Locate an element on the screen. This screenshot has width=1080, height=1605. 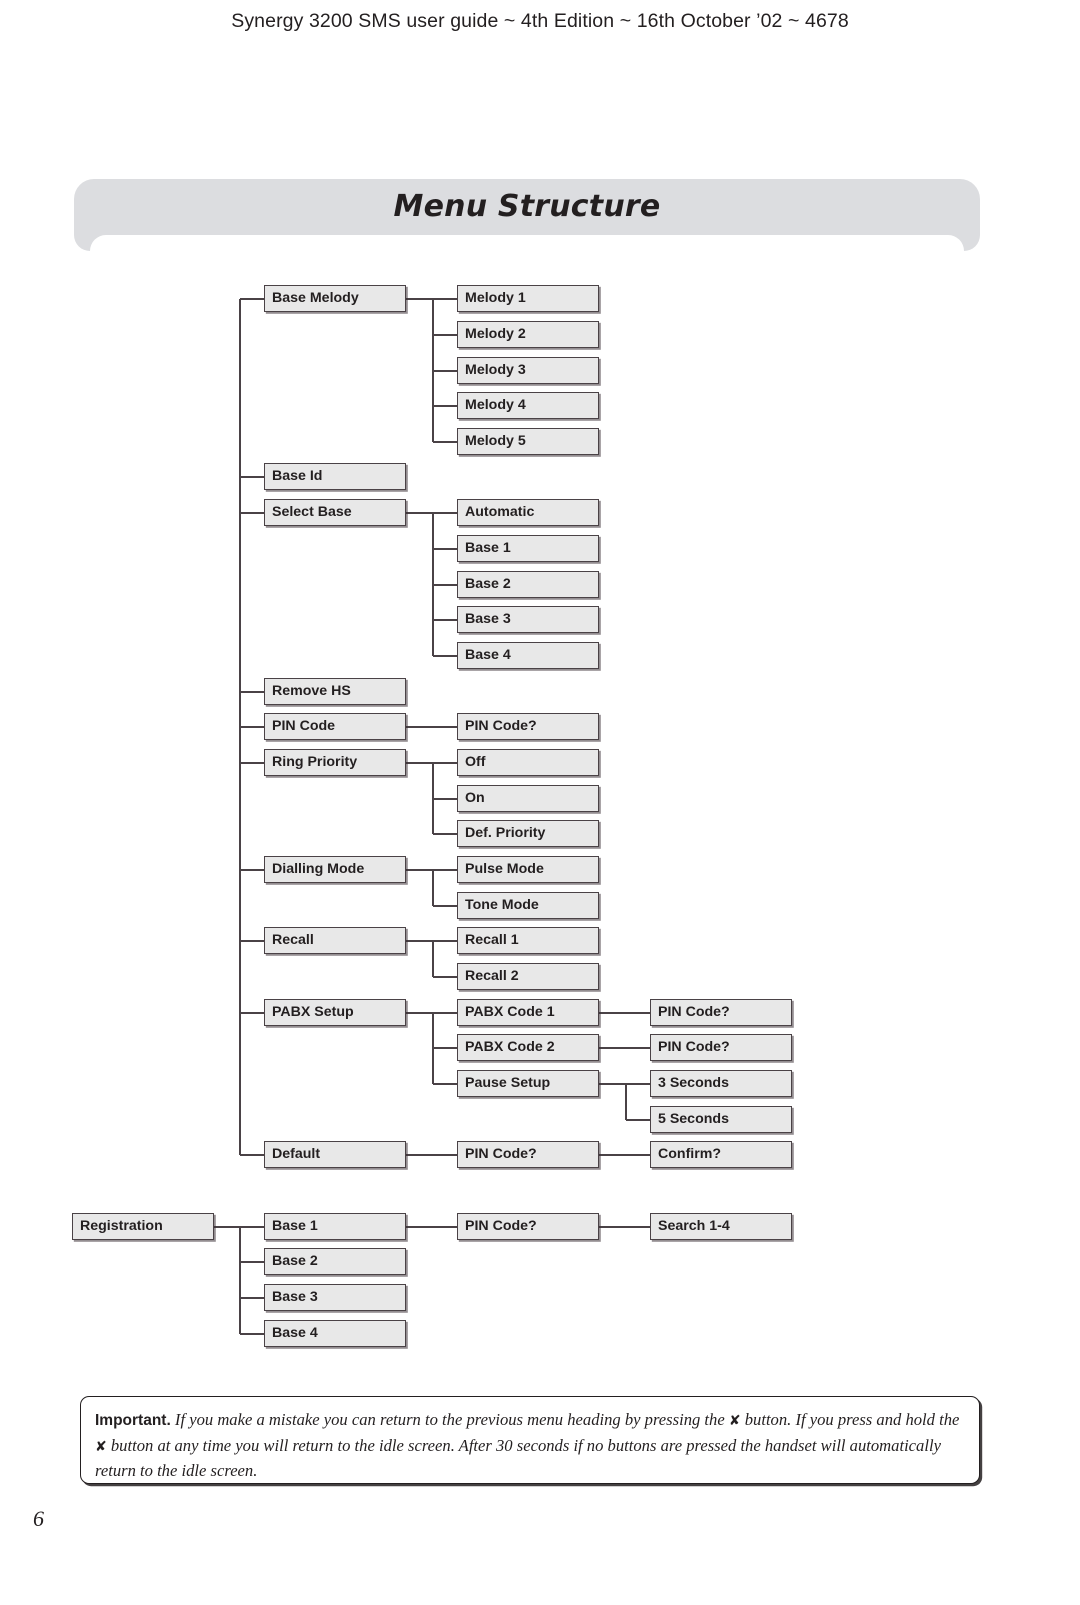
menu-node-registration: Registration is located at coordinates (143, 1226).